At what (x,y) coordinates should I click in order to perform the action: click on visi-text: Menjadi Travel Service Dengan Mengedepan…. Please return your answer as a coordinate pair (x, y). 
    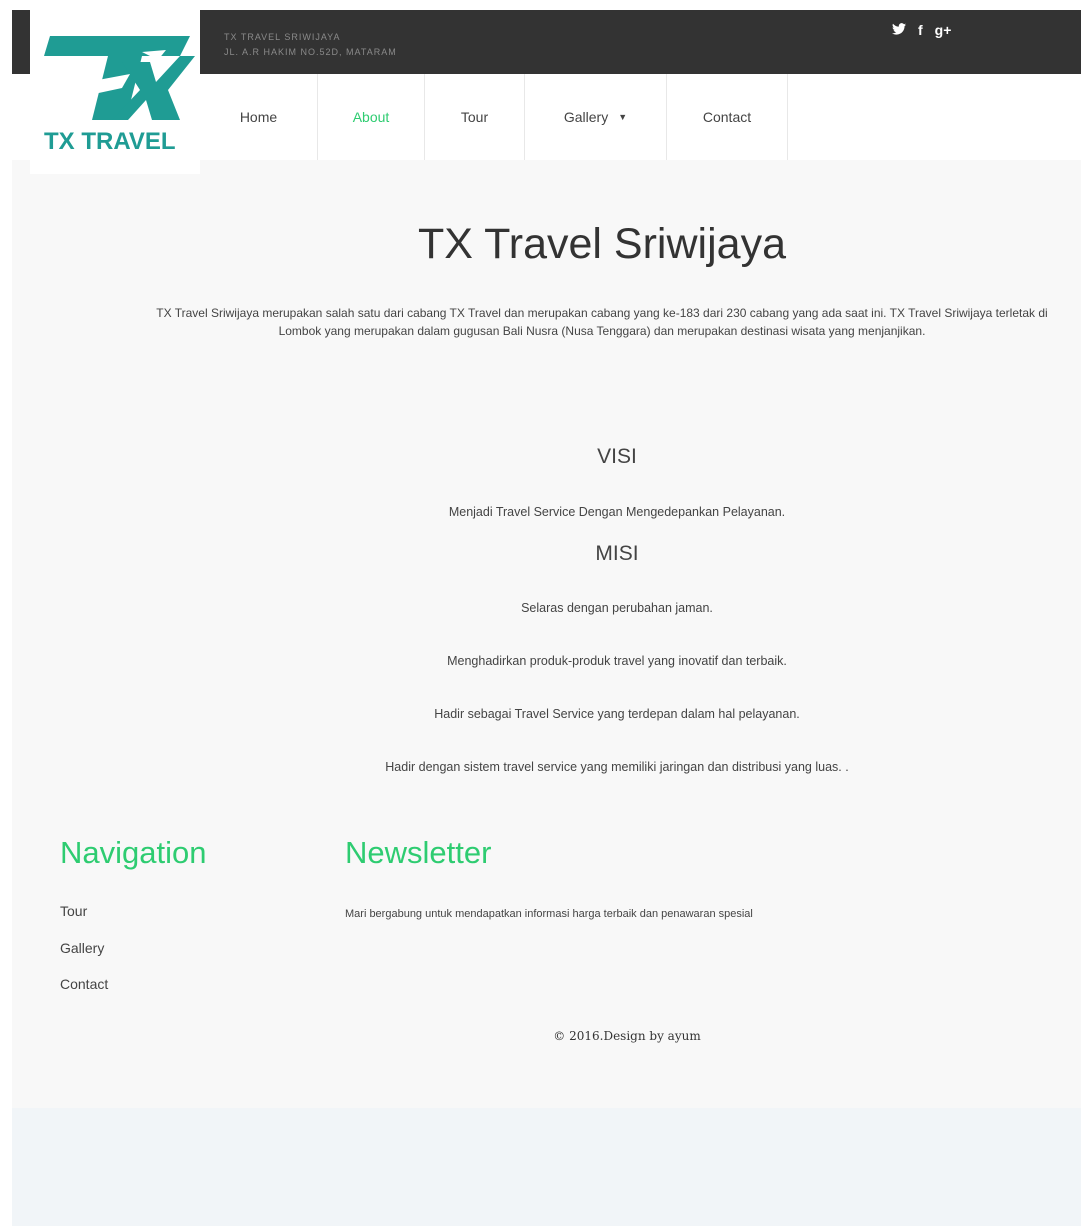
    Looking at the image, I should click on (617, 512).